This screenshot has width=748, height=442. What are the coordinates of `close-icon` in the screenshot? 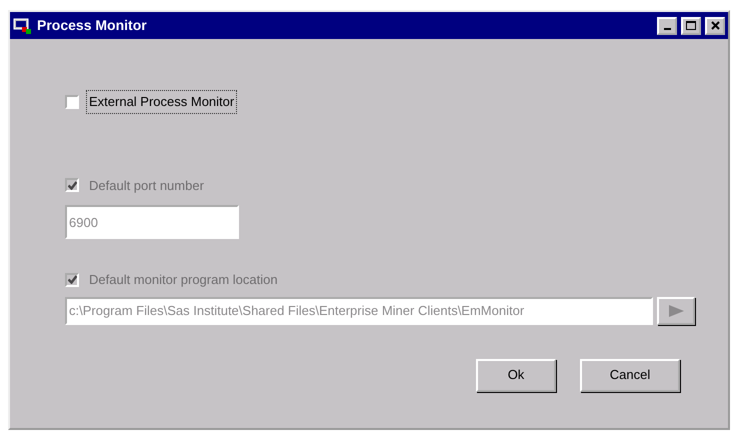 It's located at (715, 25).